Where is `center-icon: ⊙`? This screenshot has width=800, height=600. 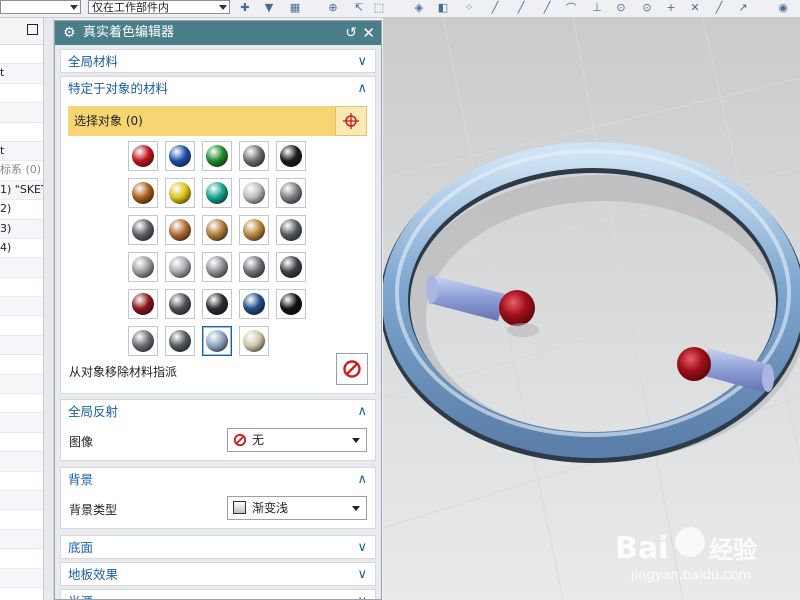
center-icon: ⊙ is located at coordinates (621, 7).